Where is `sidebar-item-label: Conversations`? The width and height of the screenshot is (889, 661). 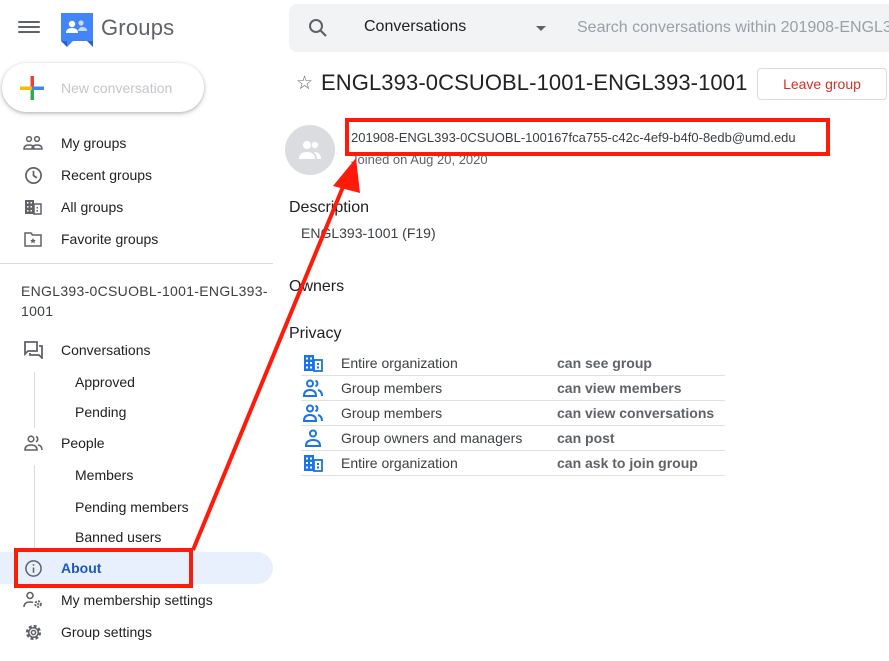 sidebar-item-label: Conversations is located at coordinates (106, 350).